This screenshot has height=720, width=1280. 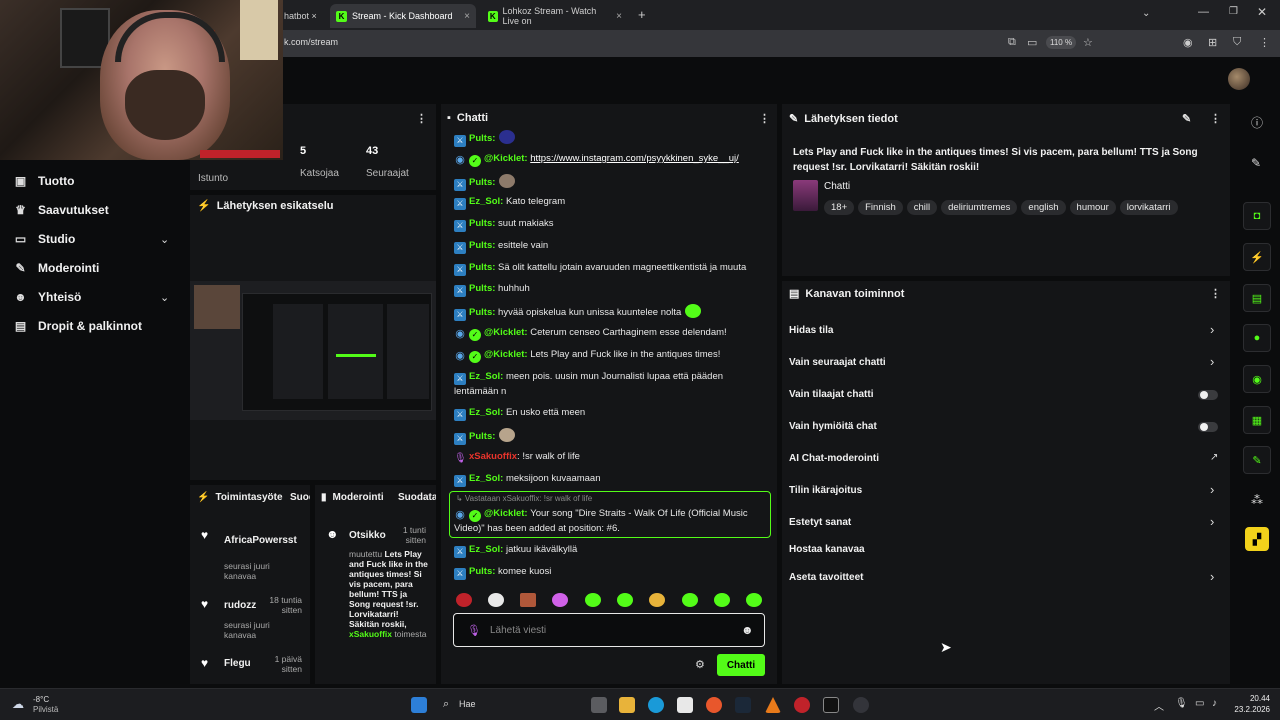 What do you see at coordinates (474, 630) in the screenshot?
I see `mic-icon: 🎙` at bounding box center [474, 630].